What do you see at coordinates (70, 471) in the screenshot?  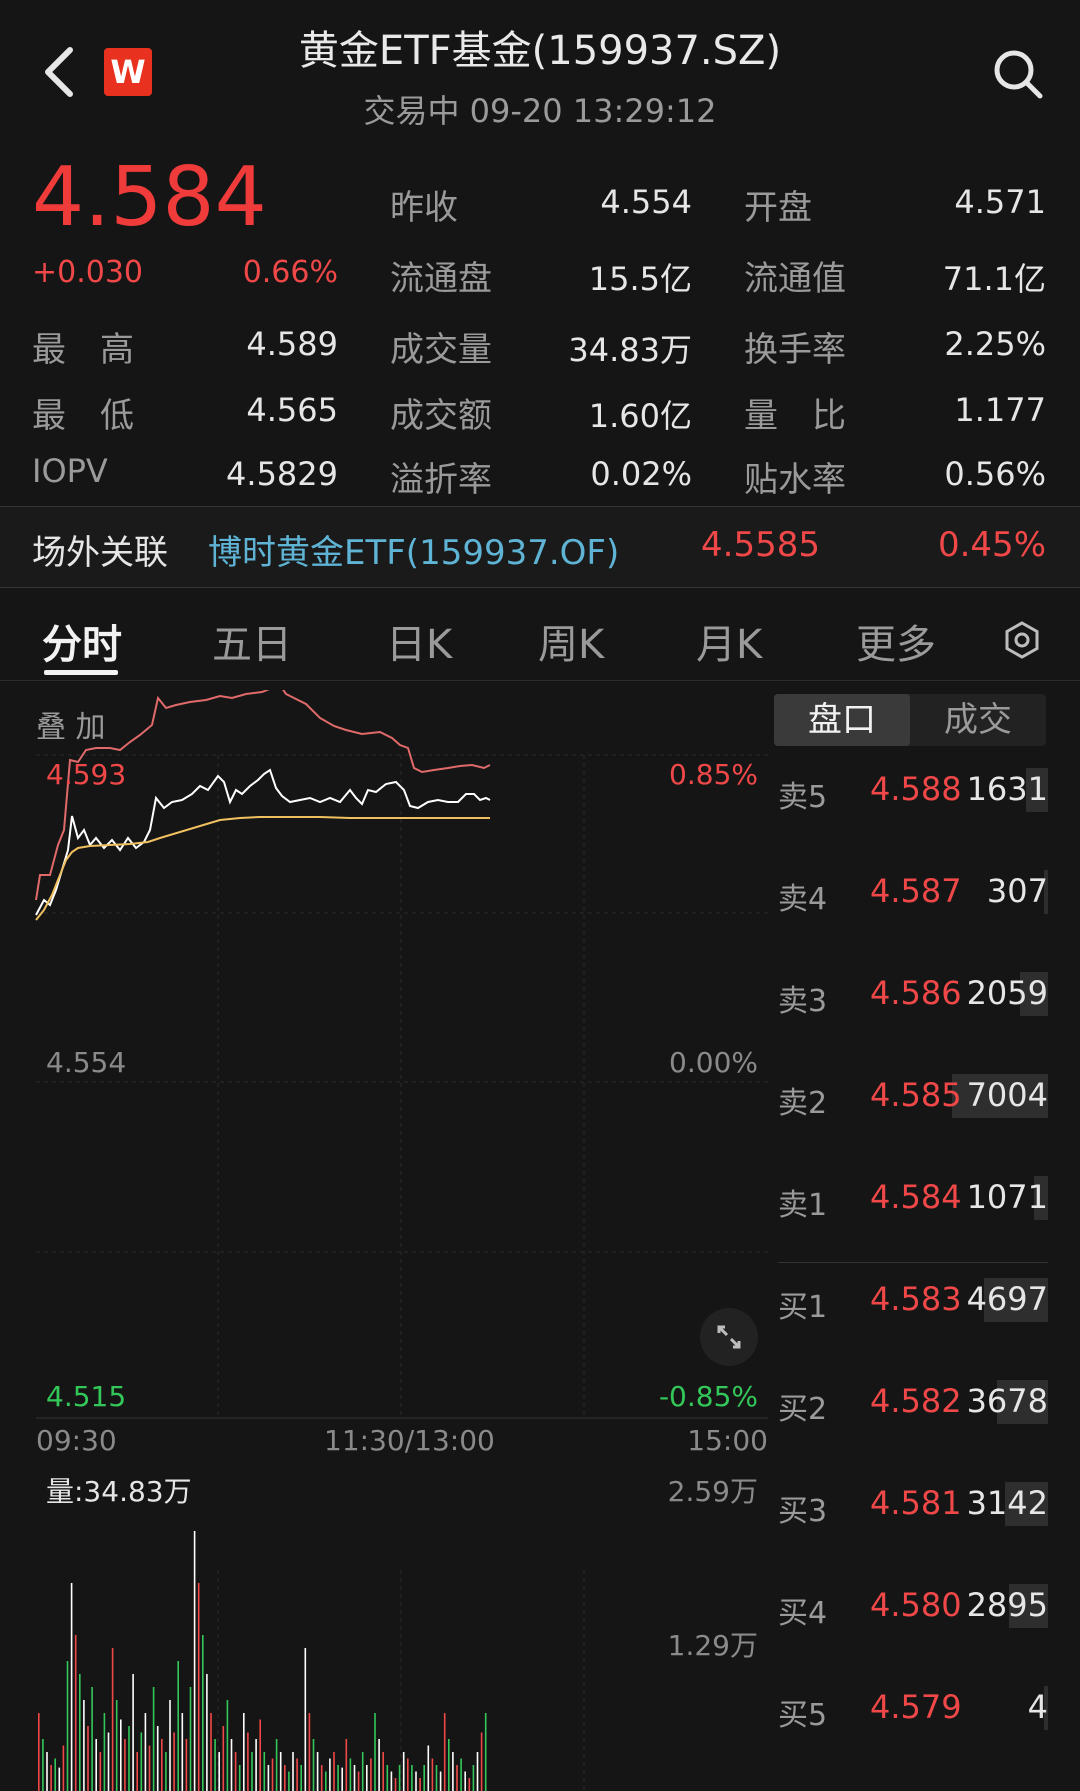 I see `iopv-label: IOPV` at bounding box center [70, 471].